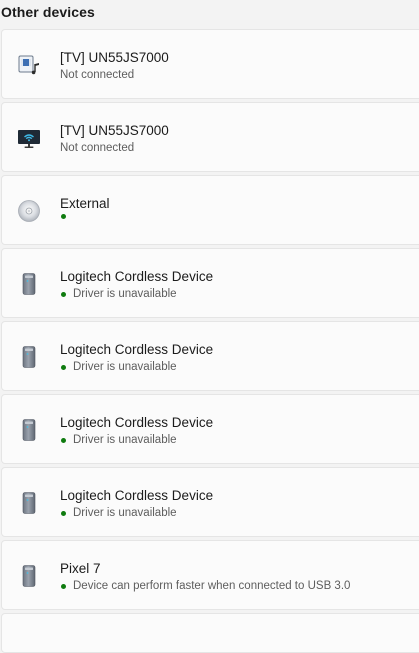 This screenshot has width=419, height=653. I want to click on optical-disc-icon, so click(29, 211).